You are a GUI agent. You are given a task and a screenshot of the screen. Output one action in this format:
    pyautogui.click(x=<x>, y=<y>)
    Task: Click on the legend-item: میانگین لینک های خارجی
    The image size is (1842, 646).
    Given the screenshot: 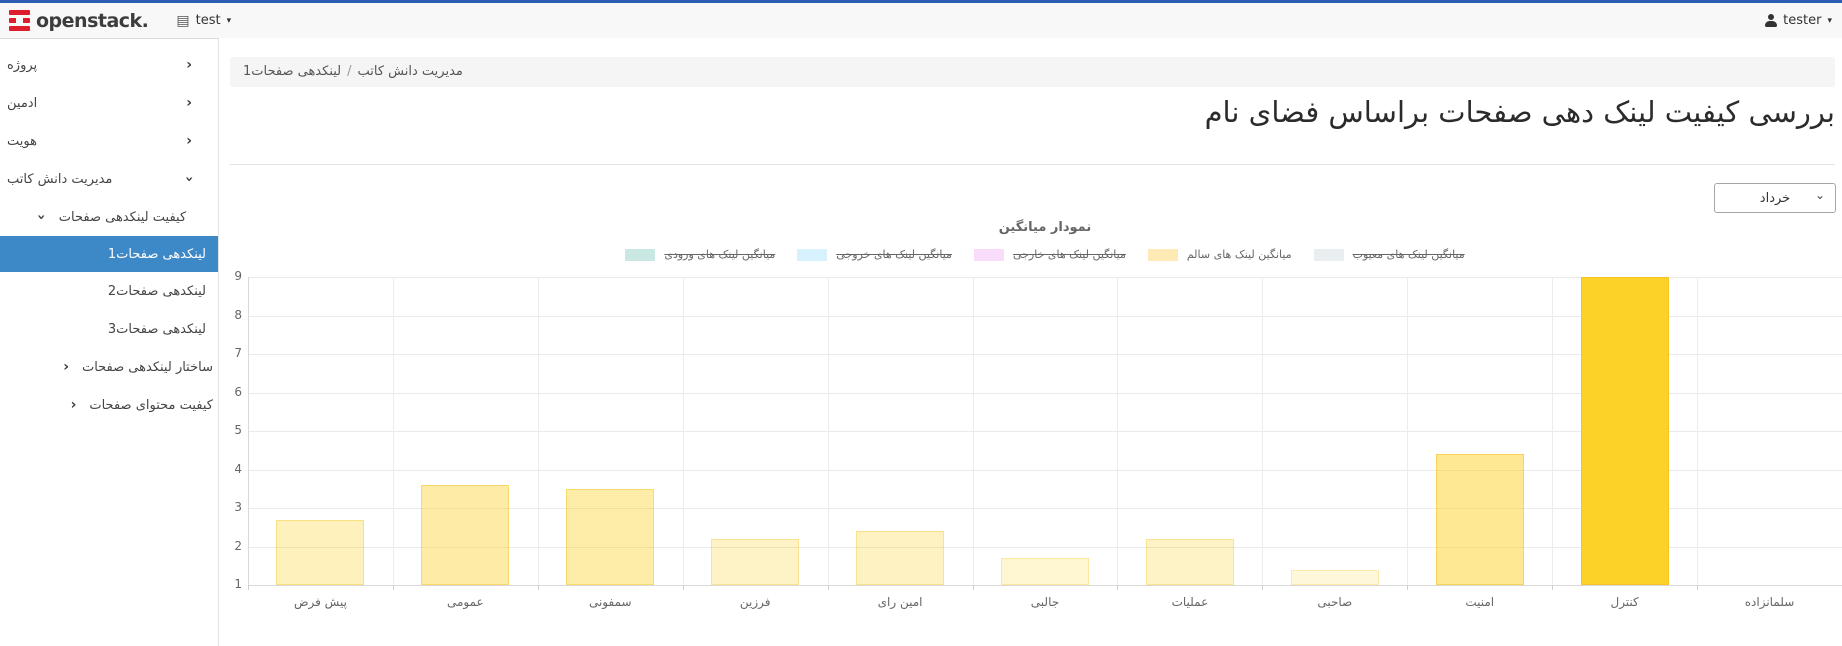 What is the action you would take?
    pyautogui.click(x=1049, y=254)
    